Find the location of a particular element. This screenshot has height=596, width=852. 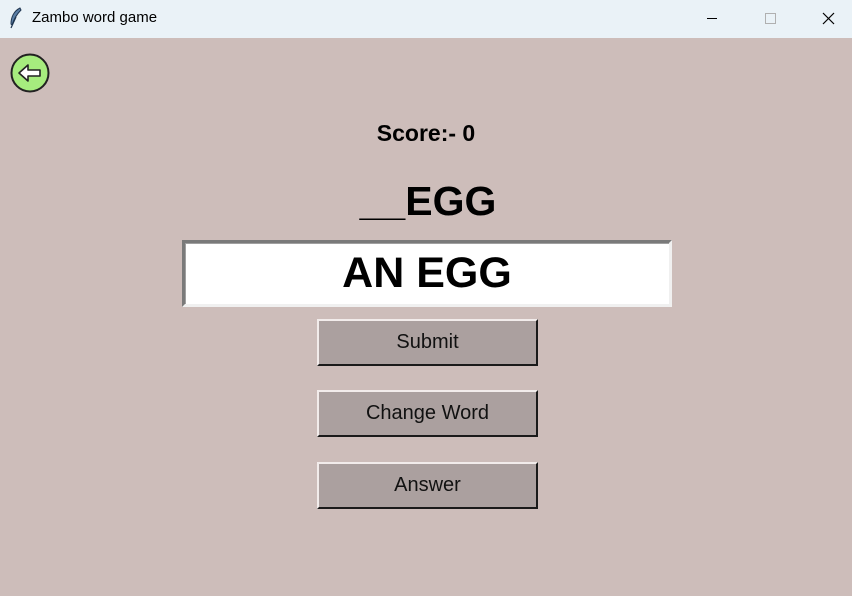

back-button is located at coordinates (30, 73).